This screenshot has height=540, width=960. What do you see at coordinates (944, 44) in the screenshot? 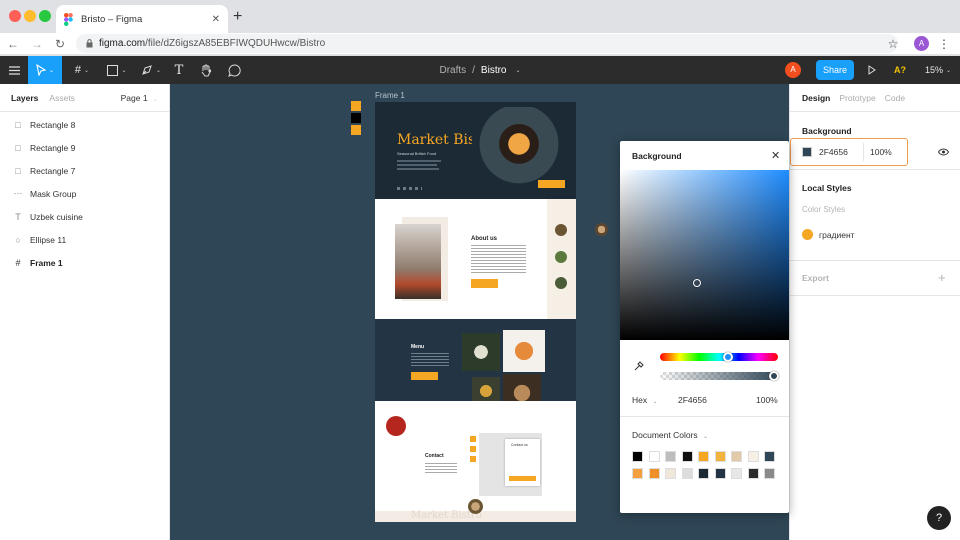
I see `browser-menu-icon: ⋮` at bounding box center [944, 44].